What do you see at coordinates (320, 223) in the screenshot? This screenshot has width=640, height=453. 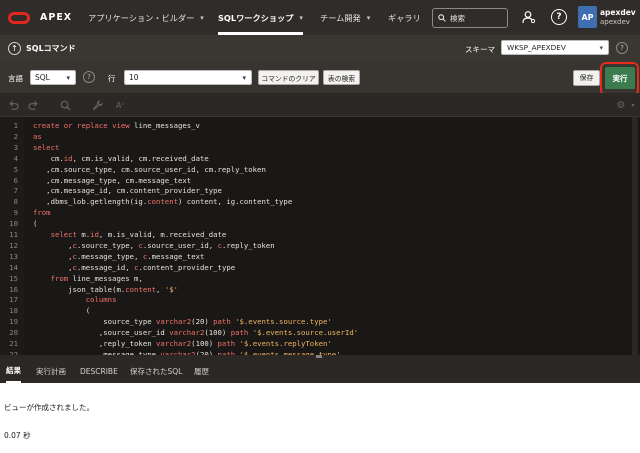 I see `code-line: 10 (` at bounding box center [320, 223].